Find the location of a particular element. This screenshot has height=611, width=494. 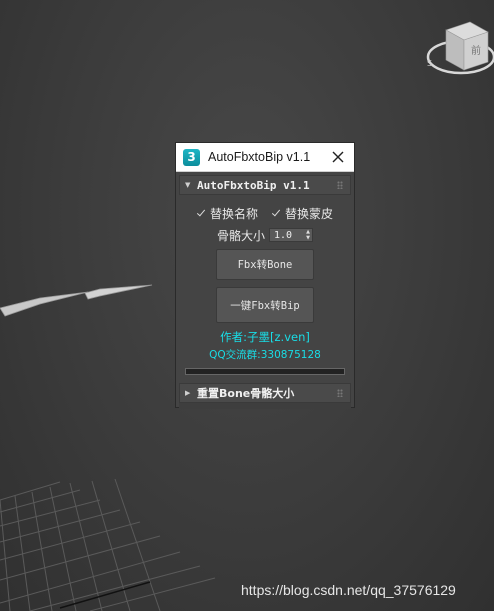

bone-size-spinner: 1.0 ▲ ▼ is located at coordinates (291, 235).